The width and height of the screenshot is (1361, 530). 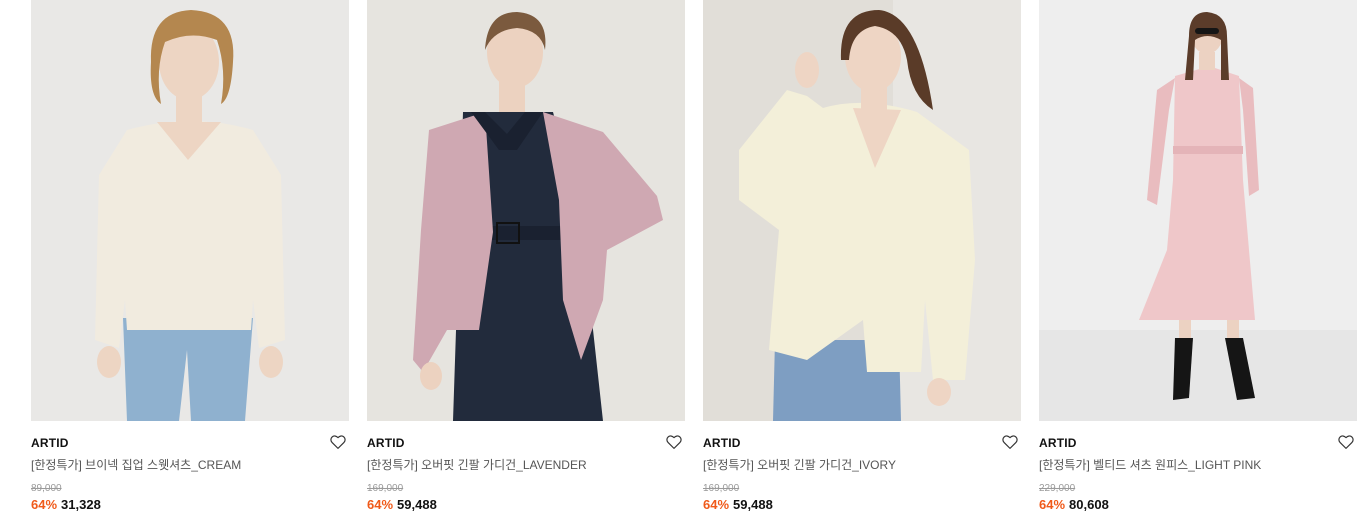 What do you see at coordinates (1057, 488) in the screenshot?
I see `original-price: 229,000` at bounding box center [1057, 488].